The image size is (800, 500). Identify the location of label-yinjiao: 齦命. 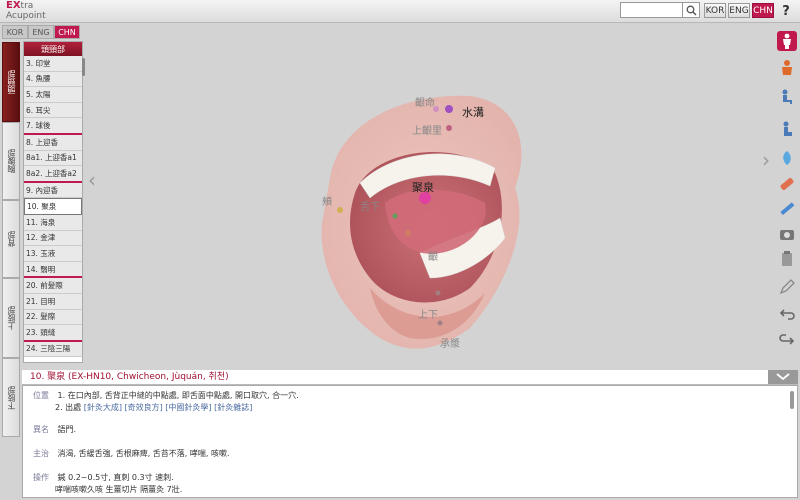
(425, 101).